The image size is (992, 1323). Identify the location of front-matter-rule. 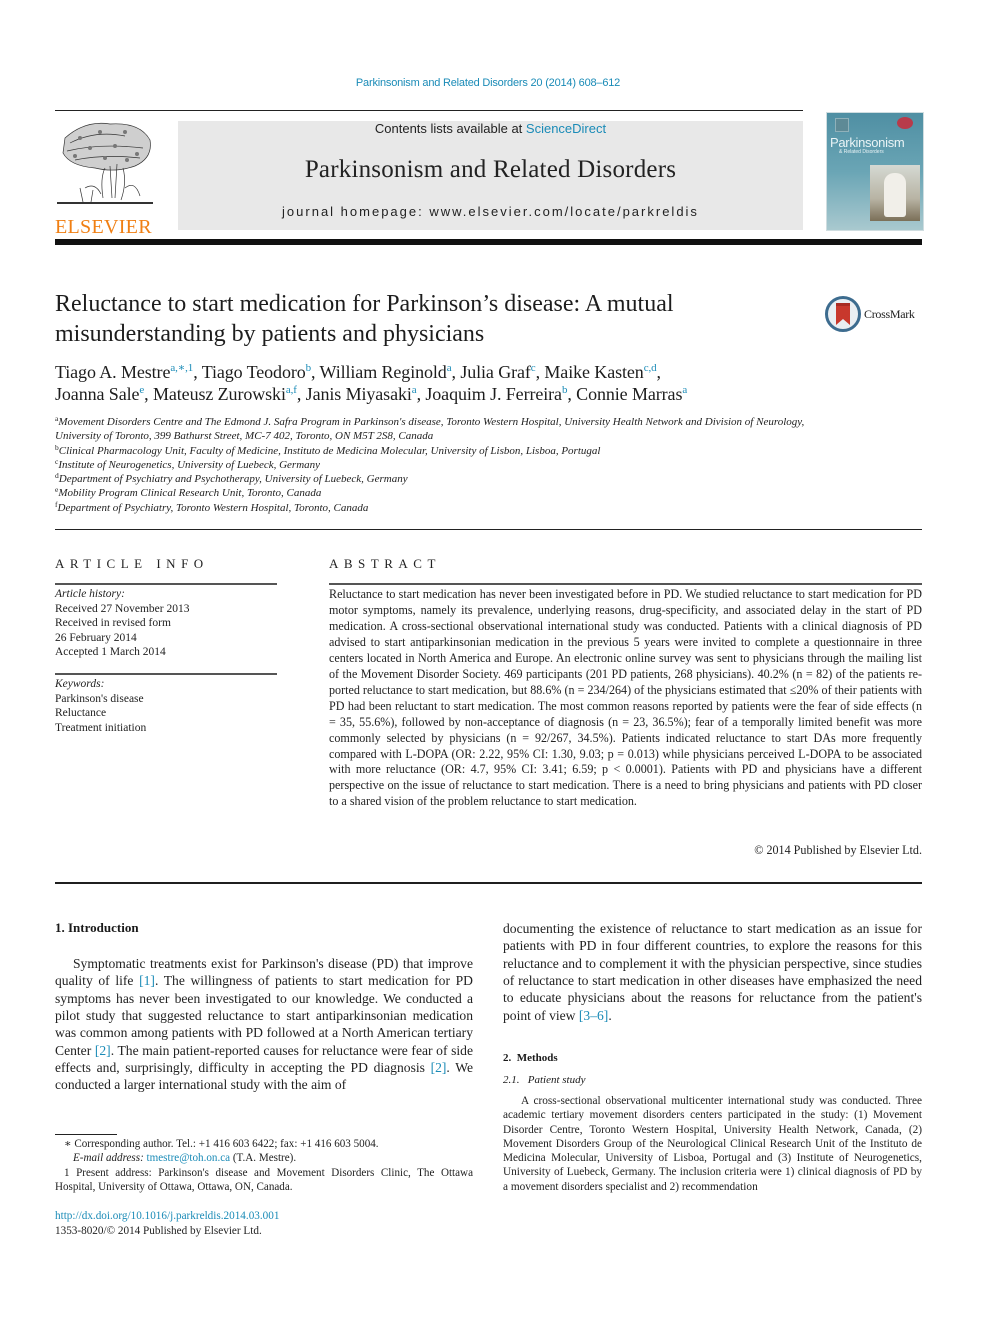
(488, 883).